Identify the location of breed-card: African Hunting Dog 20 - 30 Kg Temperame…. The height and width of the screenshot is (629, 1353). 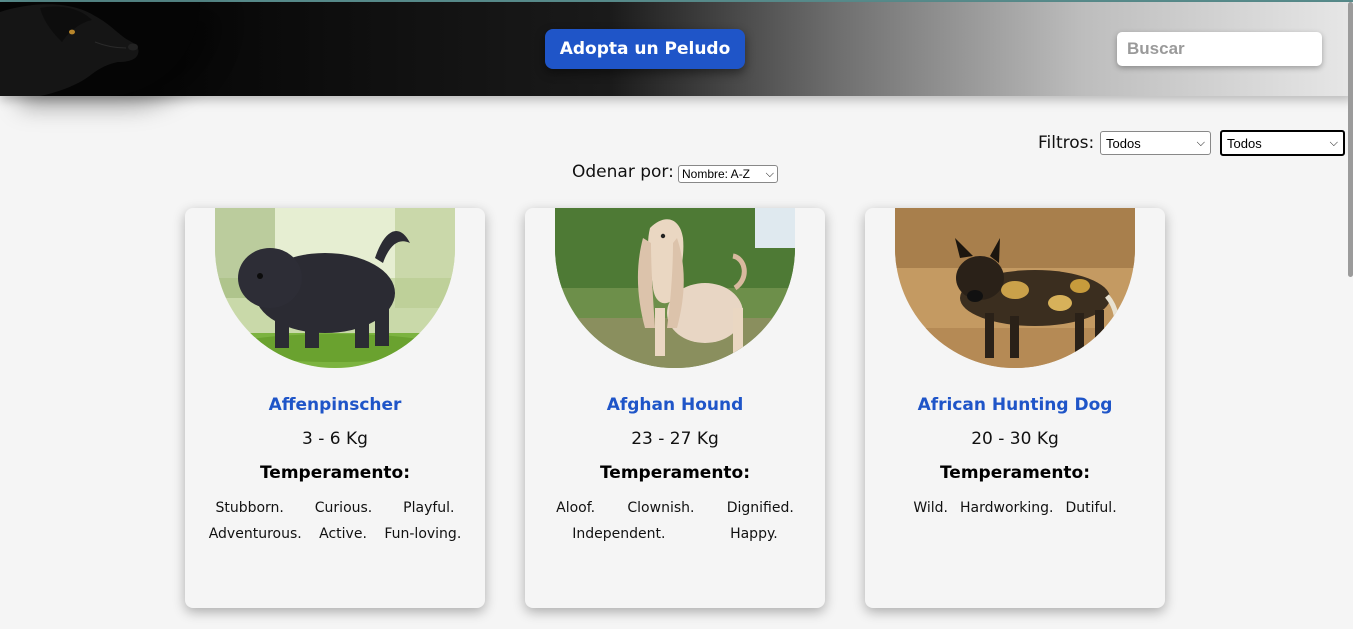
(1015, 408).